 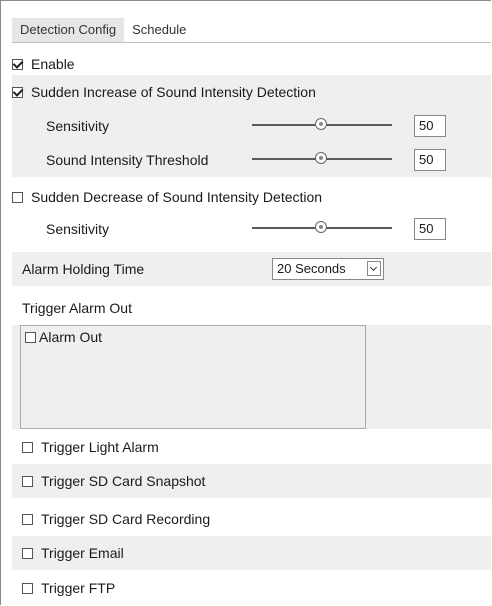 What do you see at coordinates (193, 377) in the screenshot?
I see `alarm-out-list: Alarm Out` at bounding box center [193, 377].